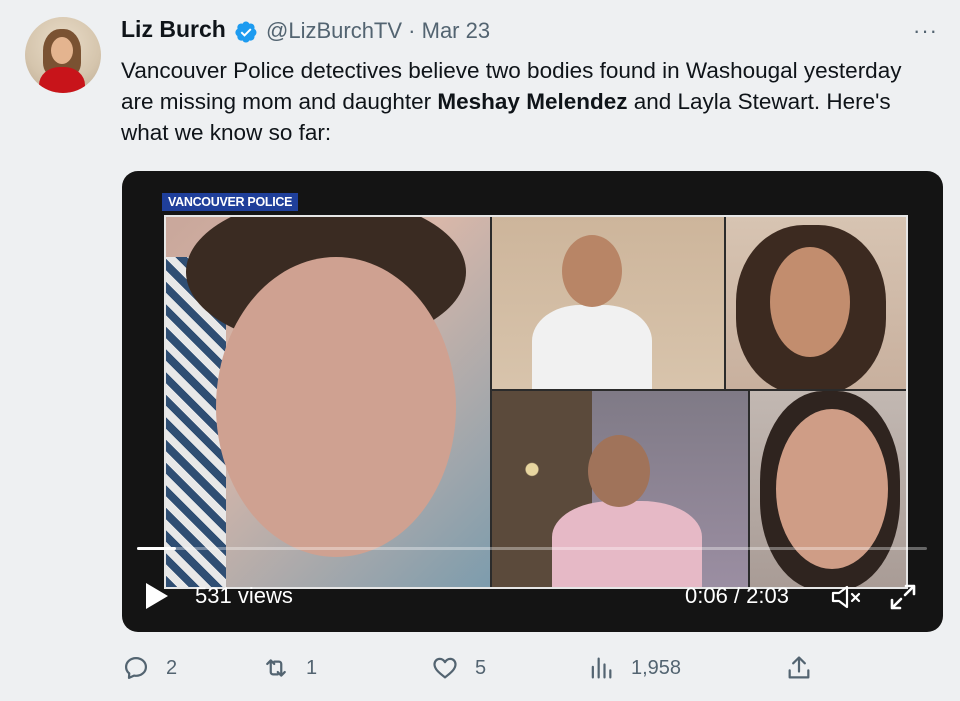  What do you see at coordinates (149, 668) in the screenshot?
I see `reply-button: 2` at bounding box center [149, 668].